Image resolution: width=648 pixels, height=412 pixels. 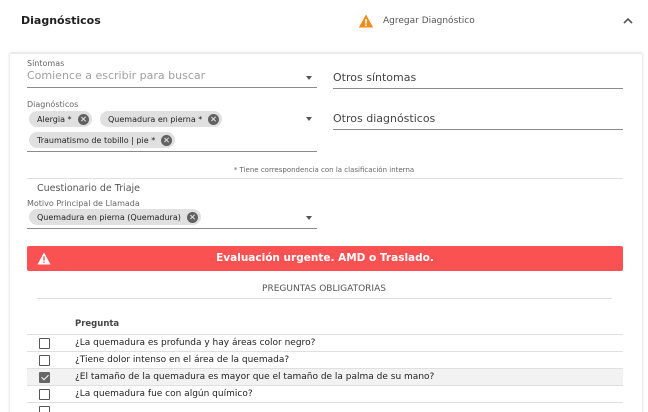 I want to click on diagnosis-chip: Quemadura en pierna *, so click(x=161, y=119).